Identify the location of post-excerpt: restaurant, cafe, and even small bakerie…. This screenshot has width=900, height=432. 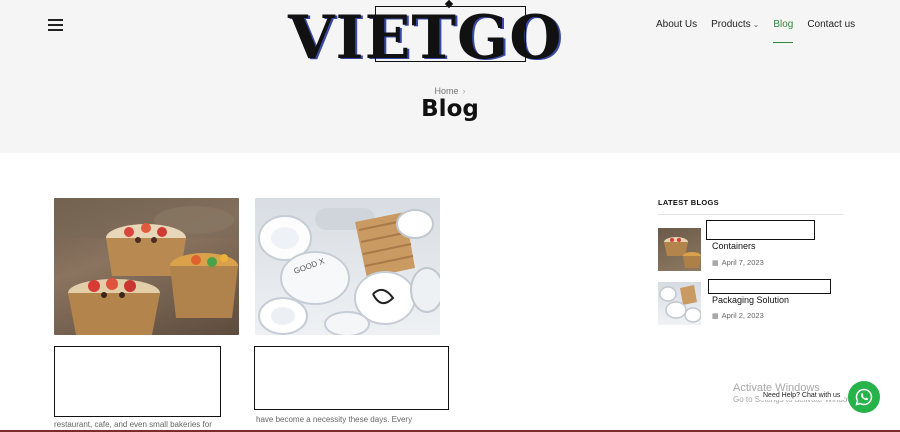
(133, 424).